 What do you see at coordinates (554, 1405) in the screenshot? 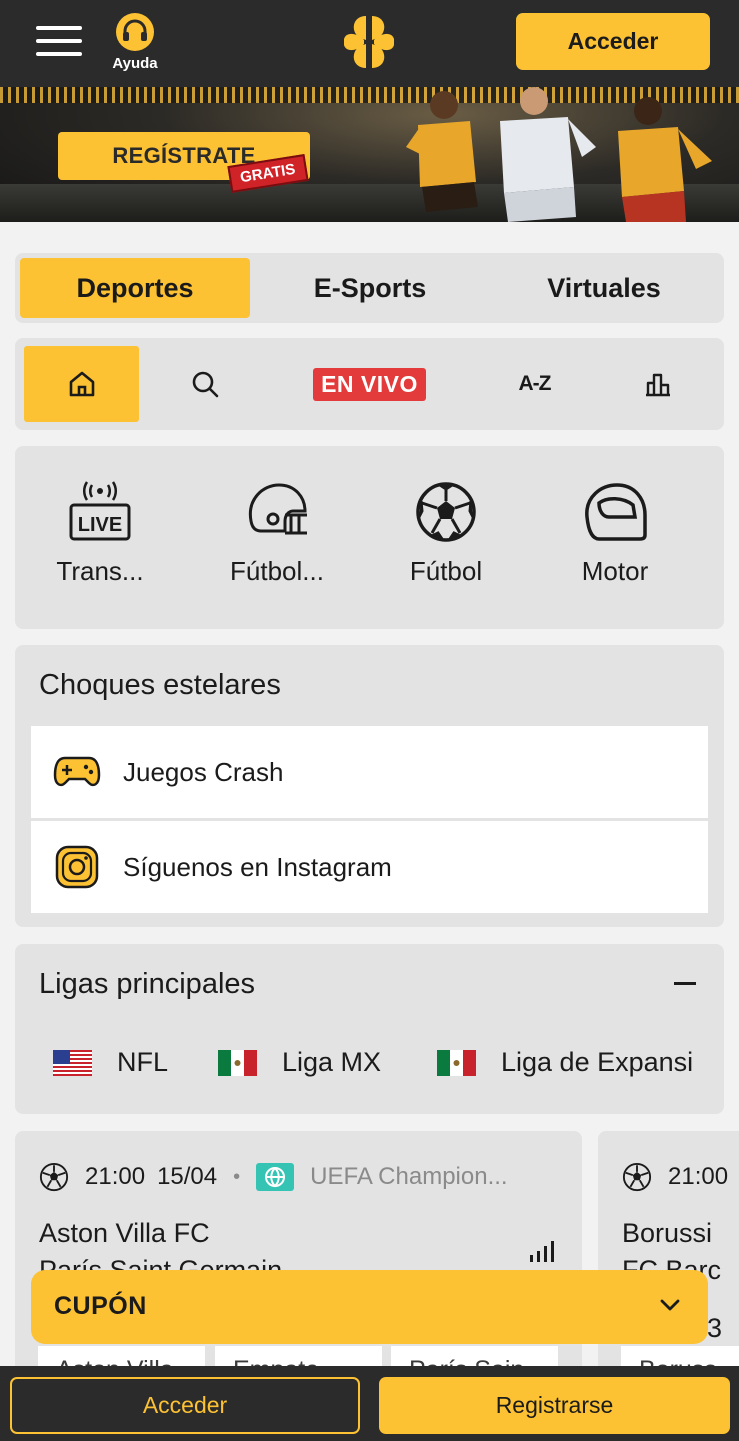
I see `register-button-bottom: Registrarse` at bounding box center [554, 1405].